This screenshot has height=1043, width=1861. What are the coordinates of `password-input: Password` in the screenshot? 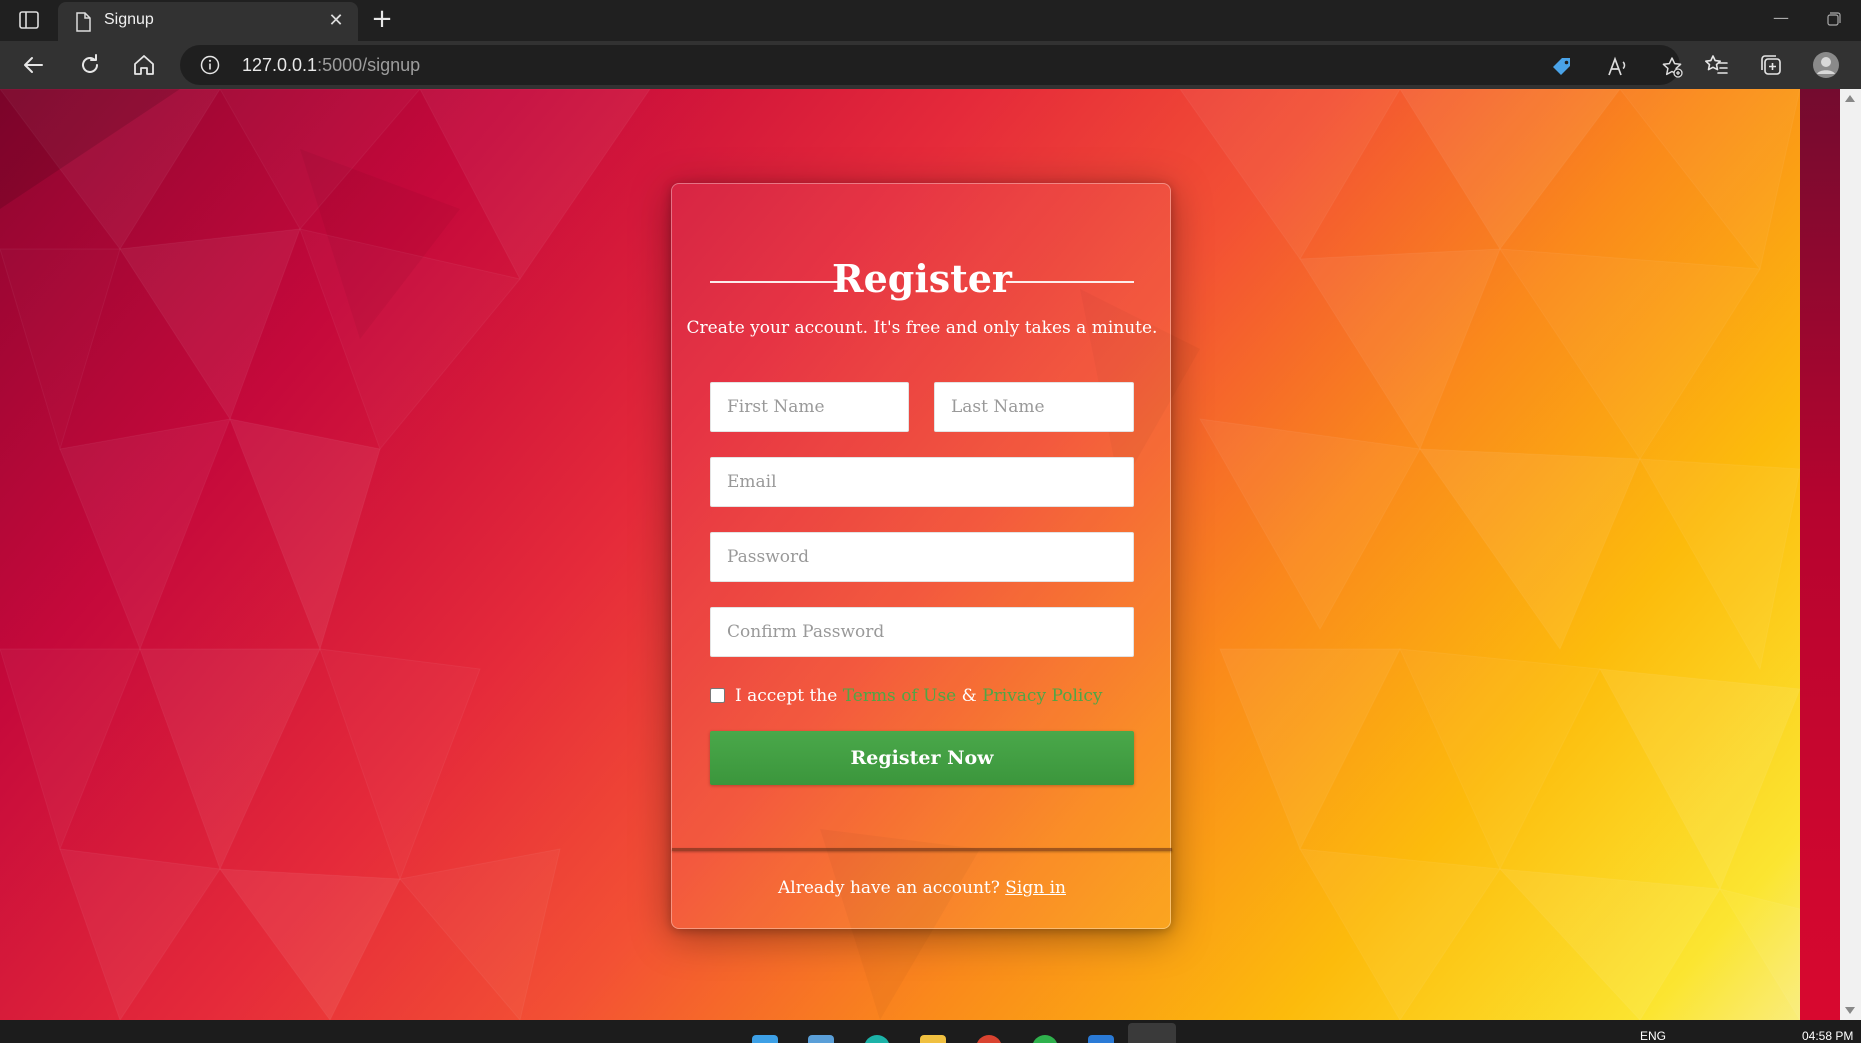 It's located at (922, 557).